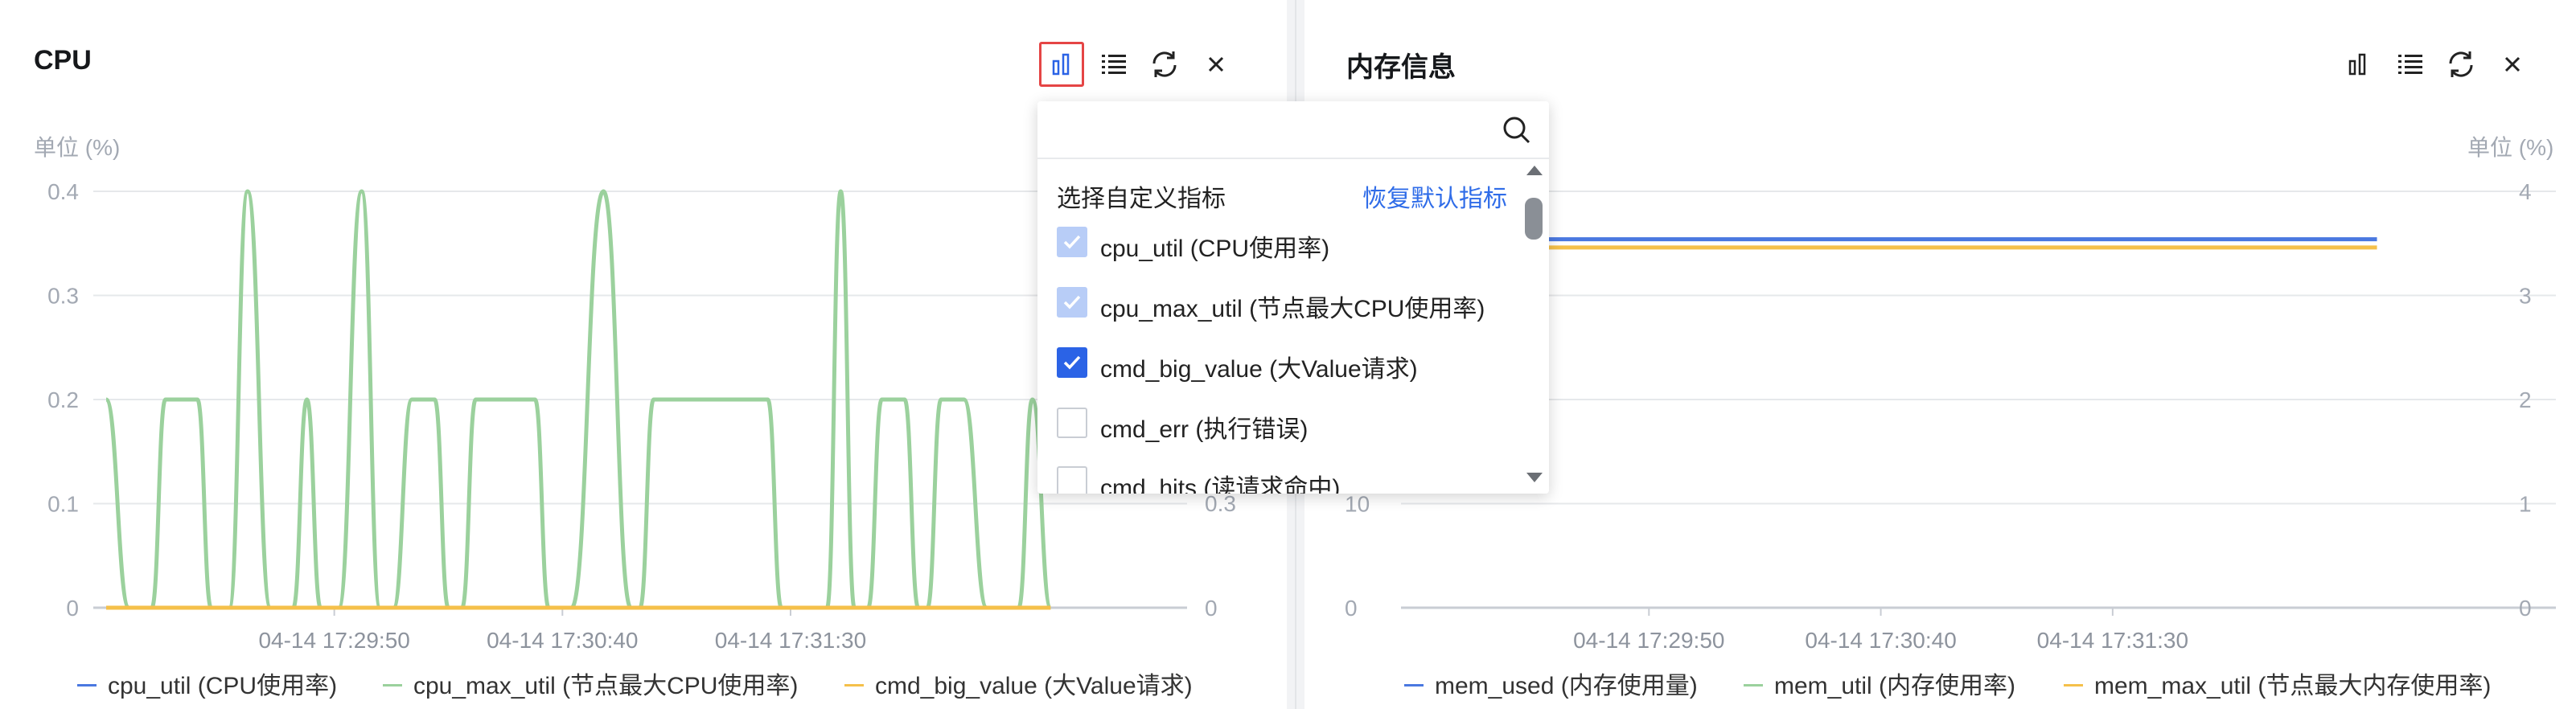 This screenshot has width=2576, height=709. What do you see at coordinates (1292, 309) in the screenshot?
I see `metric-option-label: cpu_max_util (节点最大CPU使用率)` at bounding box center [1292, 309].